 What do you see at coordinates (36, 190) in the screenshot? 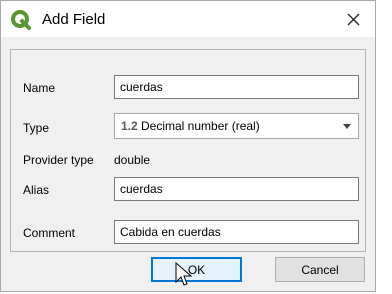
I see `alias-label: Alias` at bounding box center [36, 190].